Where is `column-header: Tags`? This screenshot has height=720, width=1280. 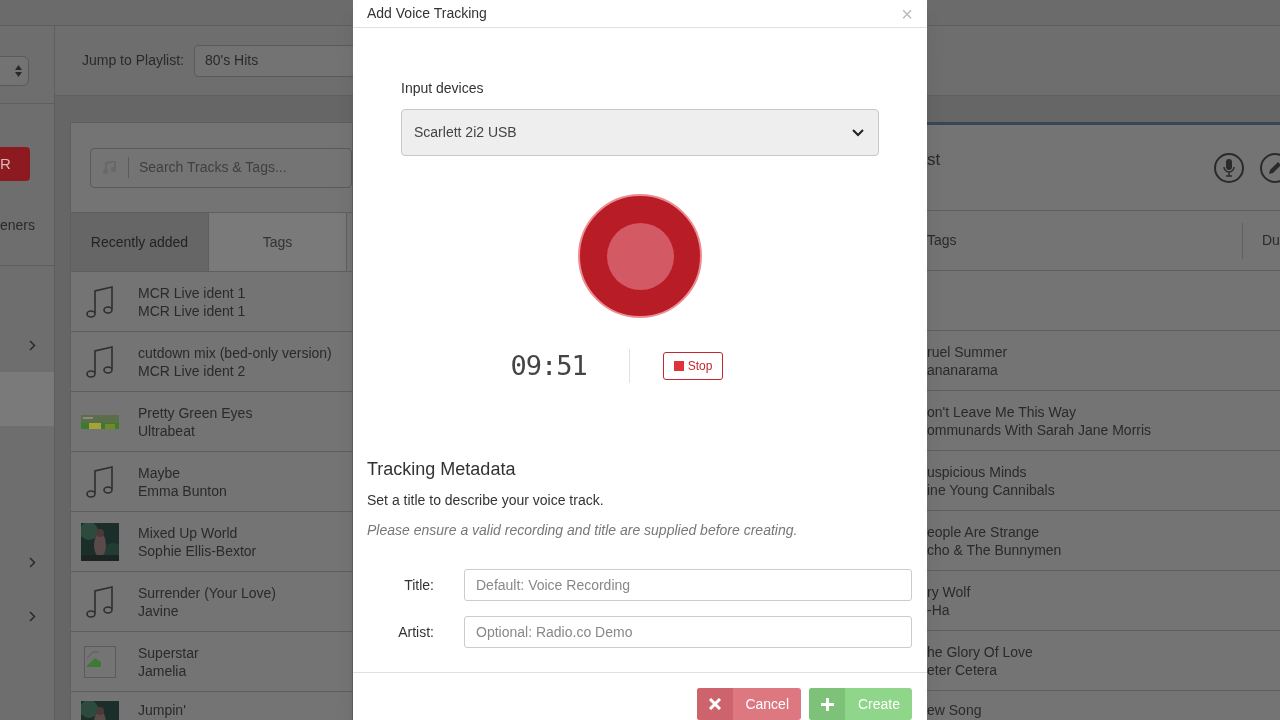 column-header: Tags is located at coordinates (942, 240).